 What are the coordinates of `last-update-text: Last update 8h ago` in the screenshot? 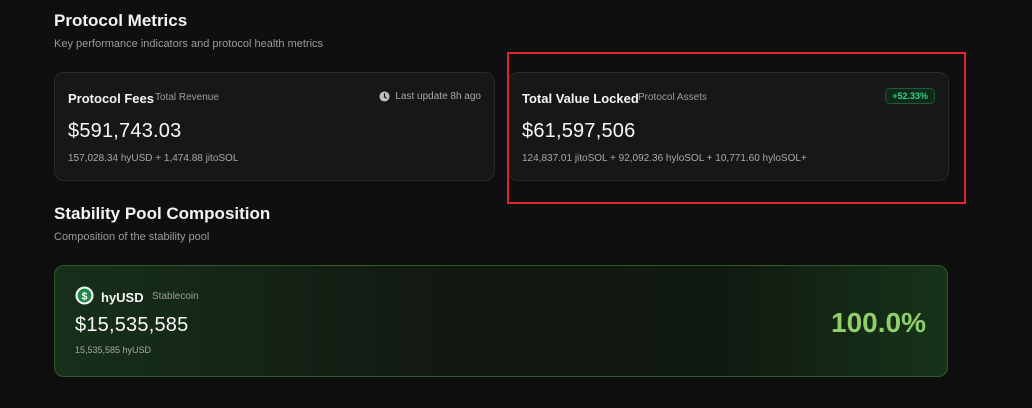 It's located at (438, 96).